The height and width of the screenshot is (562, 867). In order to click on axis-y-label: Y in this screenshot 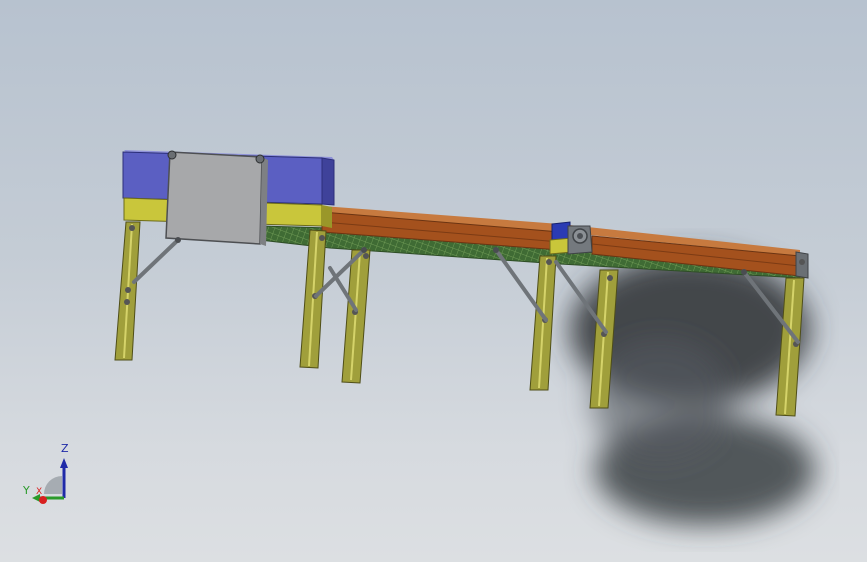, I will do `click(26, 490)`.